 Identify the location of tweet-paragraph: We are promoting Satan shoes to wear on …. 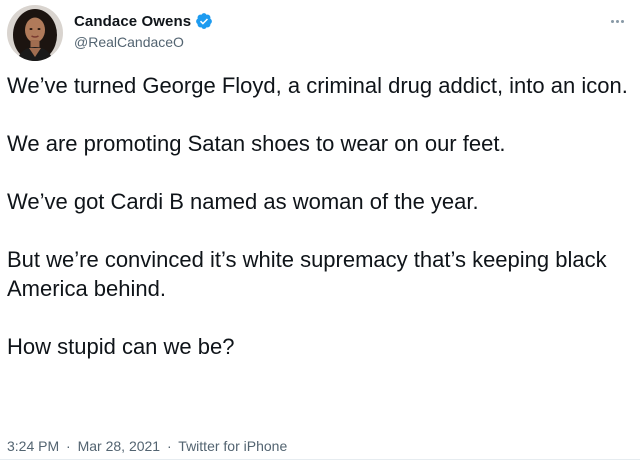
(256, 143).